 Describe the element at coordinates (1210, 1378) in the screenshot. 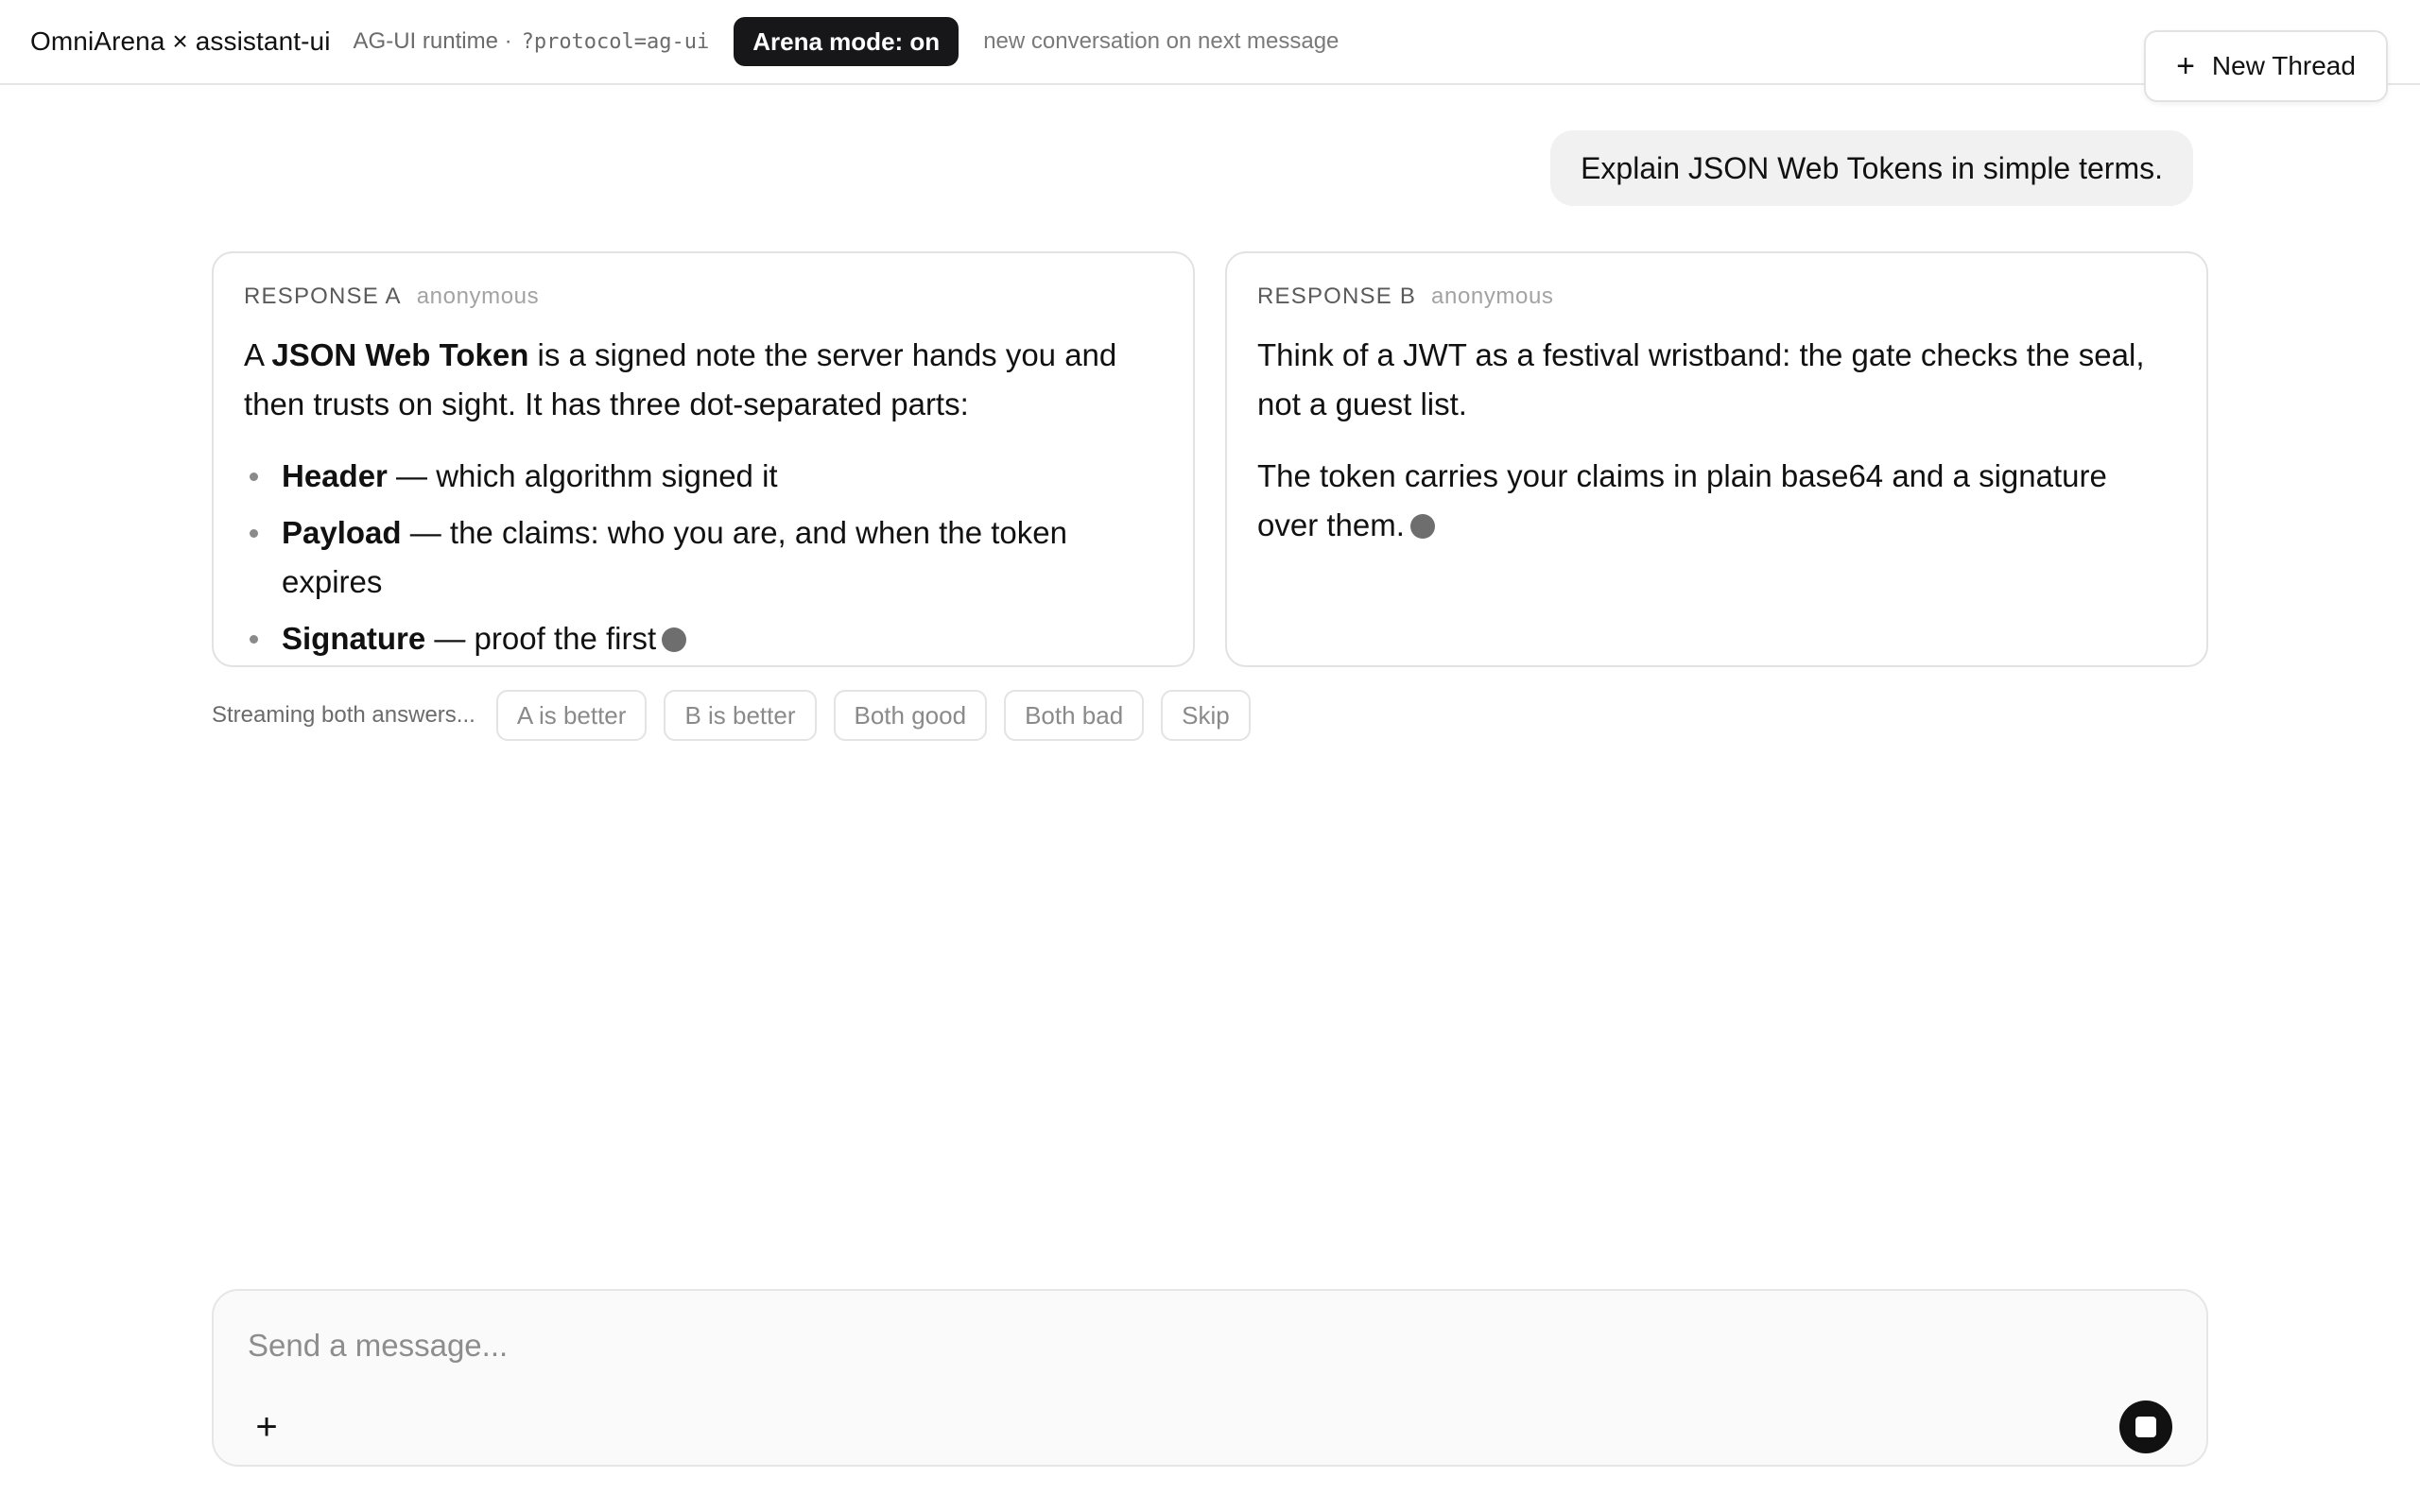

I see `composer: +` at that location.